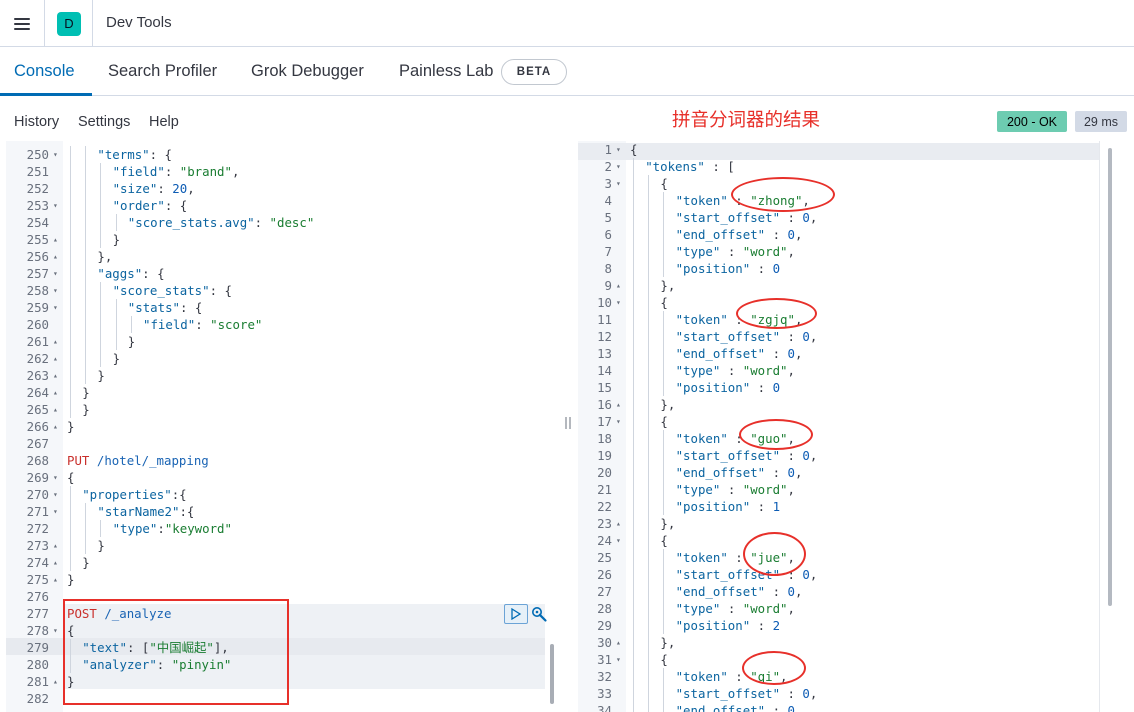 The image size is (1134, 712). I want to click on code-line: 31 ▾ {, so click(839, 659).